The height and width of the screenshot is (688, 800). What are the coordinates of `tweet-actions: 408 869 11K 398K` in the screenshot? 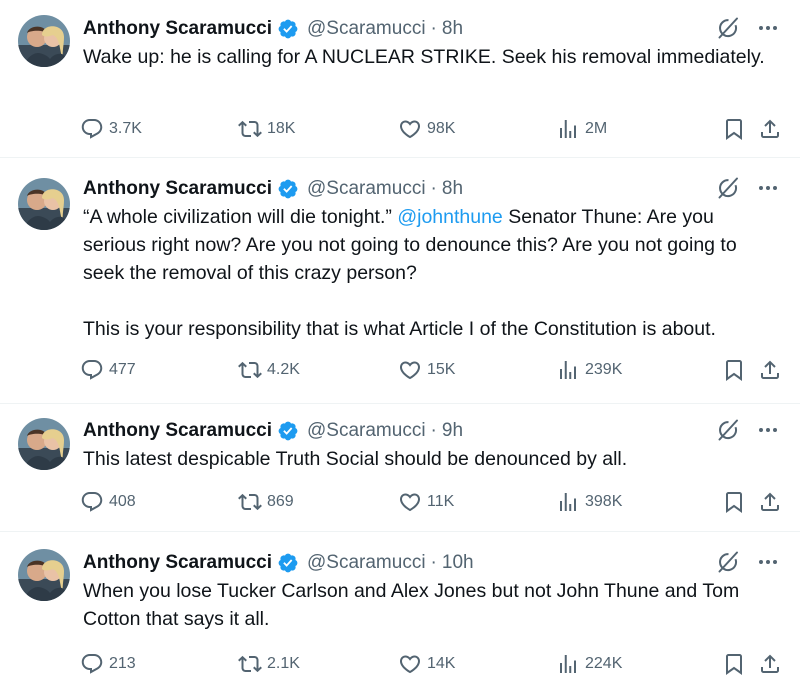 It's located at (431, 502).